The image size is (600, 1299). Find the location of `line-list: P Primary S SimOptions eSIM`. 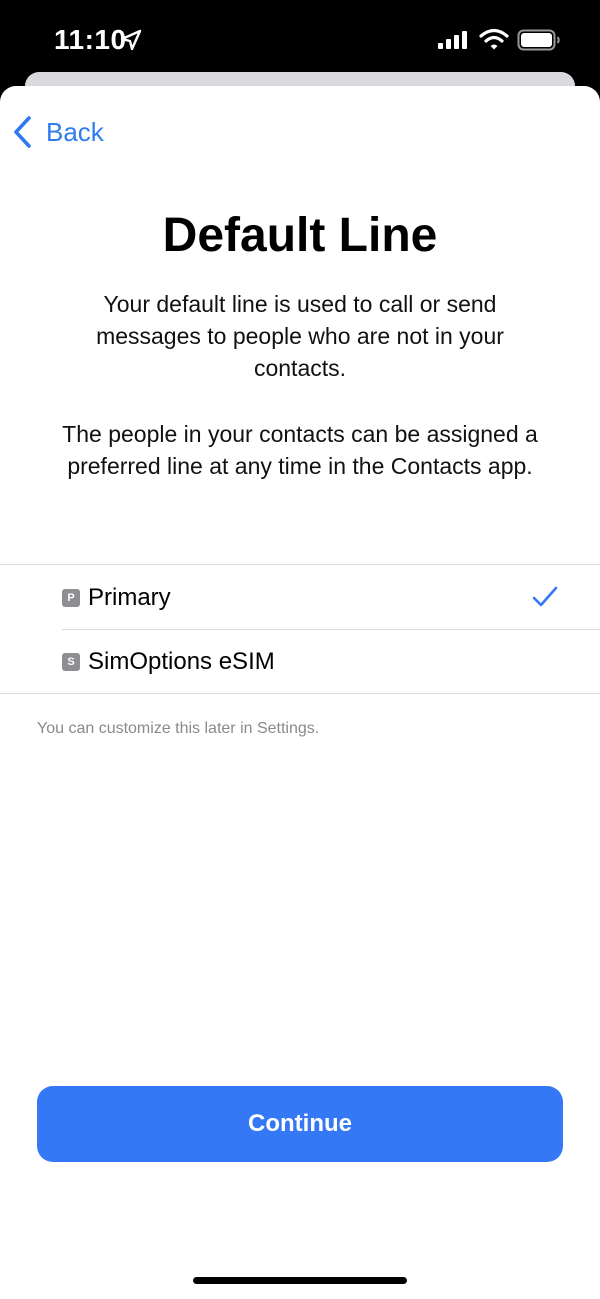

line-list: P Primary S SimOptions eSIM is located at coordinates (300, 629).